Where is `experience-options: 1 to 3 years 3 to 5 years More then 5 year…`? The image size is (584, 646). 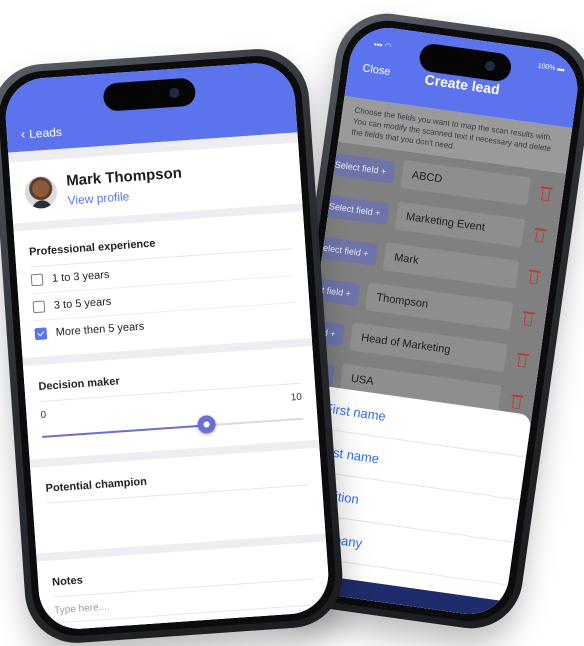
experience-options: 1 to 3 years 3 to 5 years More then 5 year… is located at coordinates (163, 298).